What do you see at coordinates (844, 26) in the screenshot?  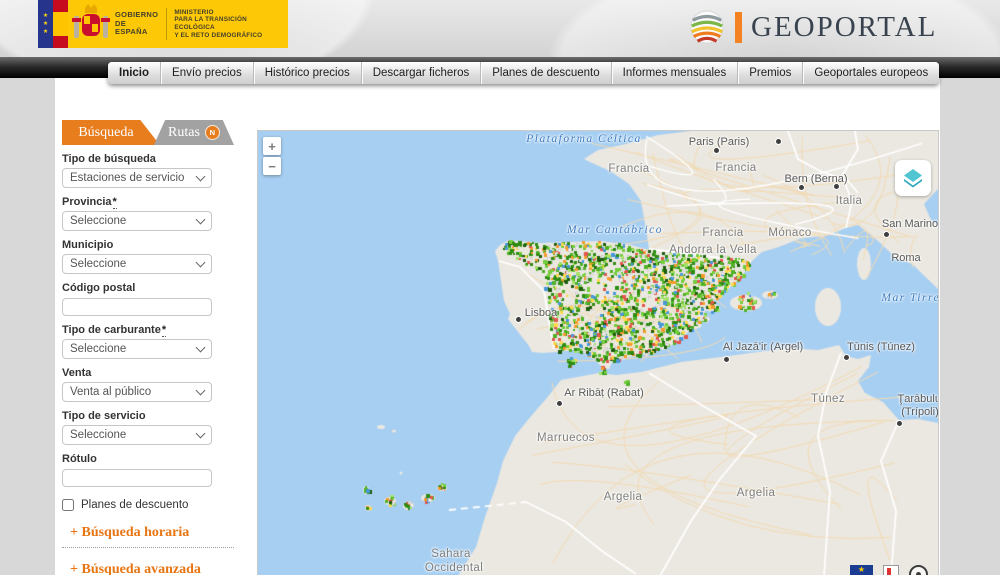 I see `brand-title: GEOPORTAL` at bounding box center [844, 26].